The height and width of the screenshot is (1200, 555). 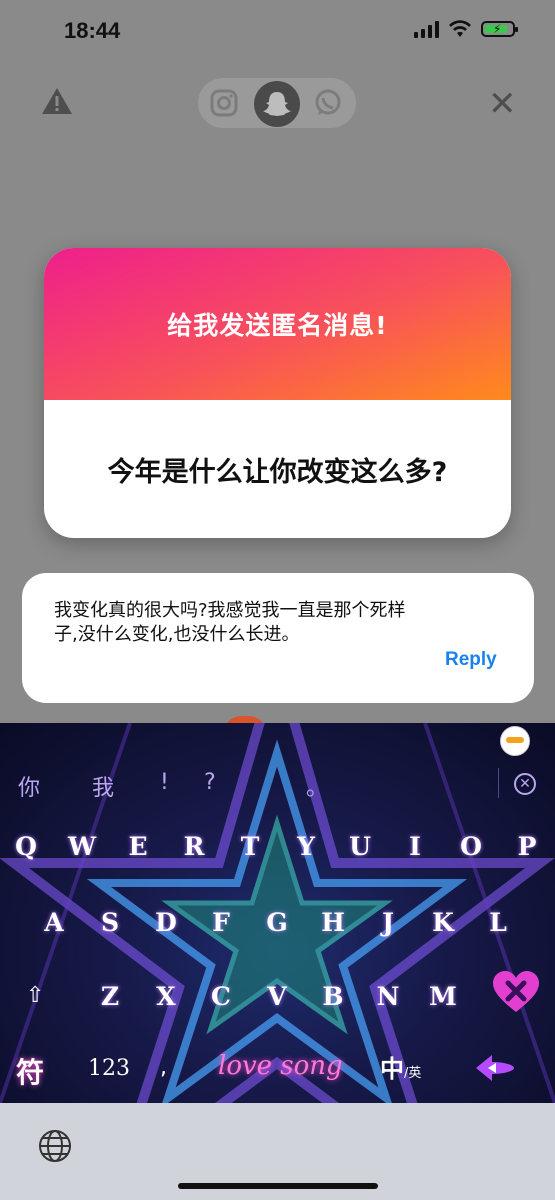 I want to click on wifi-icon, so click(x=460, y=28).